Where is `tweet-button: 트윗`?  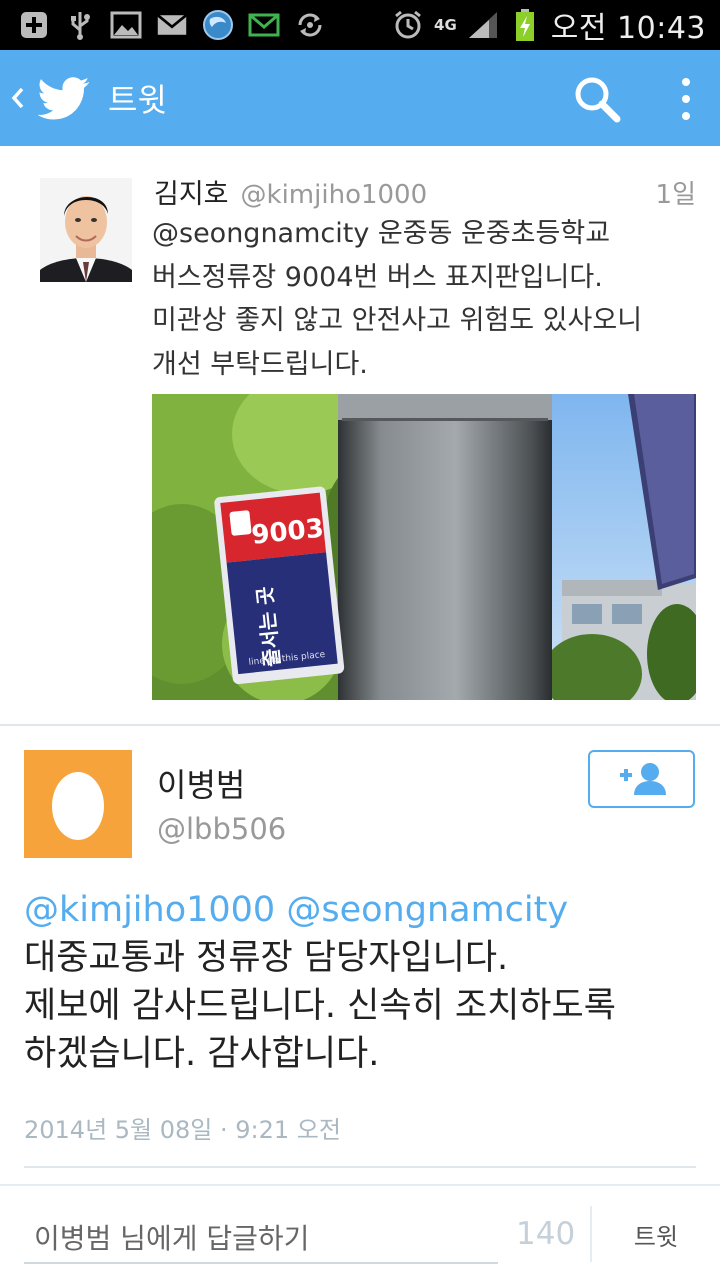 tweet-button: 트윗 is located at coordinates (656, 1234).